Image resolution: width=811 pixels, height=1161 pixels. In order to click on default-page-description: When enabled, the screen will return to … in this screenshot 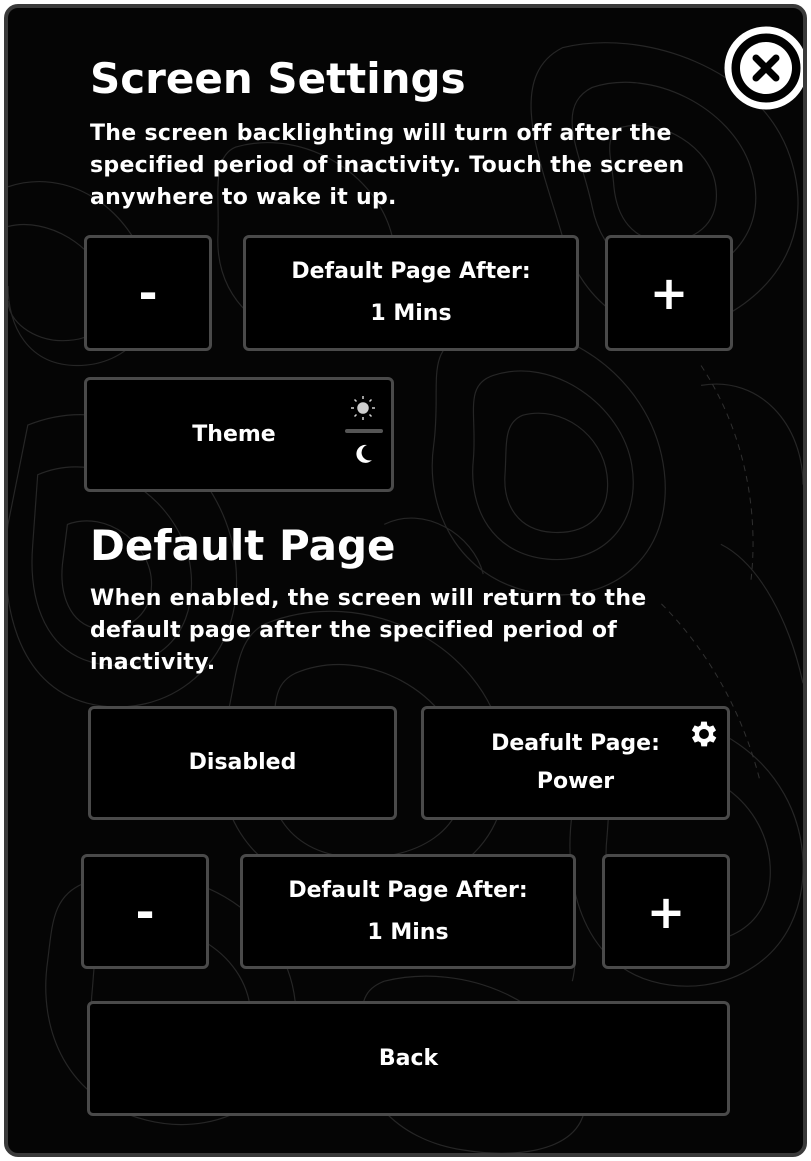, I will do `click(368, 630)`.